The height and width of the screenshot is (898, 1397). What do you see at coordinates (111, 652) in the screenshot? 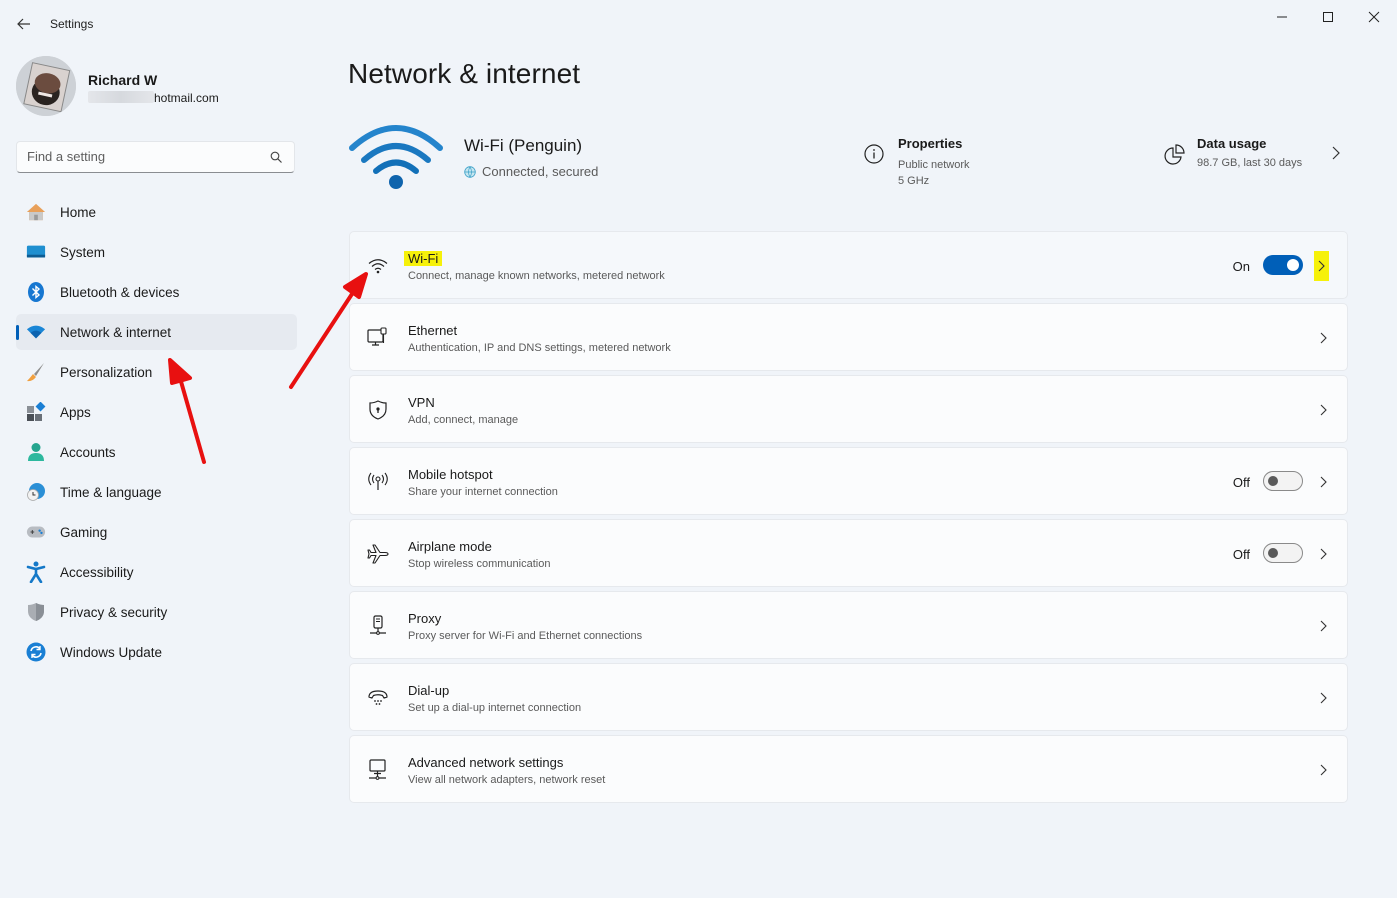
I see `sidebar-item-label: Windows Update` at bounding box center [111, 652].